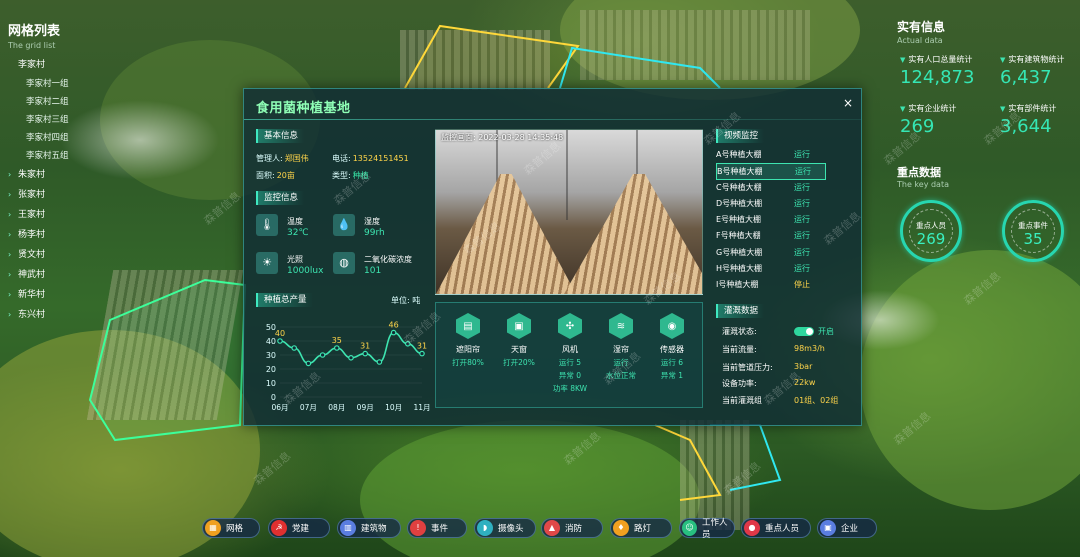  Describe the element at coordinates (519, 326) in the screenshot. I see `window-icon: ▣` at that location.